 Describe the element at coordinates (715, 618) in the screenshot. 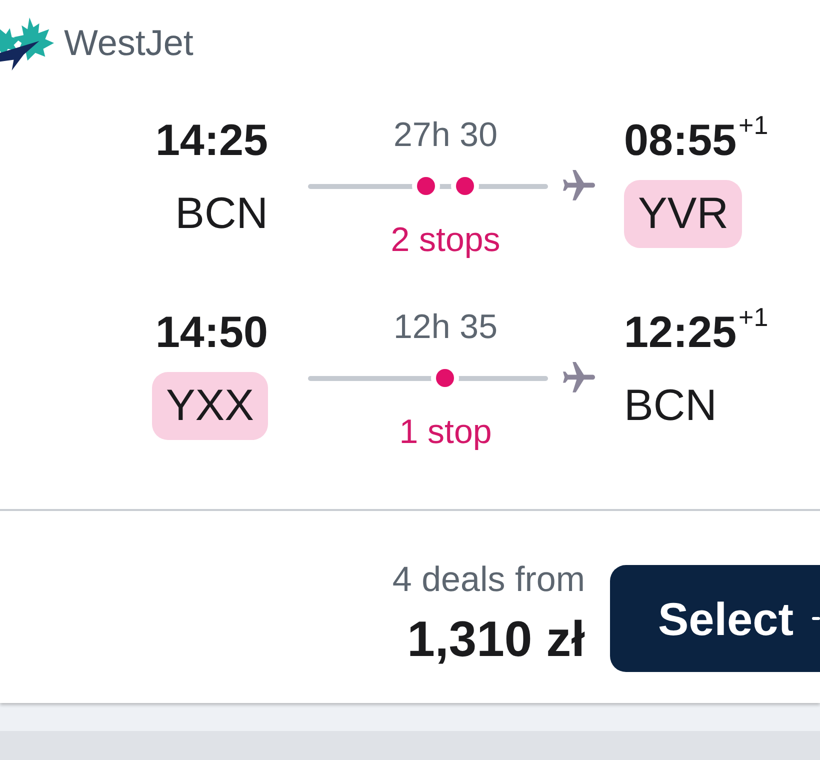

I see `select-button: Select` at that location.